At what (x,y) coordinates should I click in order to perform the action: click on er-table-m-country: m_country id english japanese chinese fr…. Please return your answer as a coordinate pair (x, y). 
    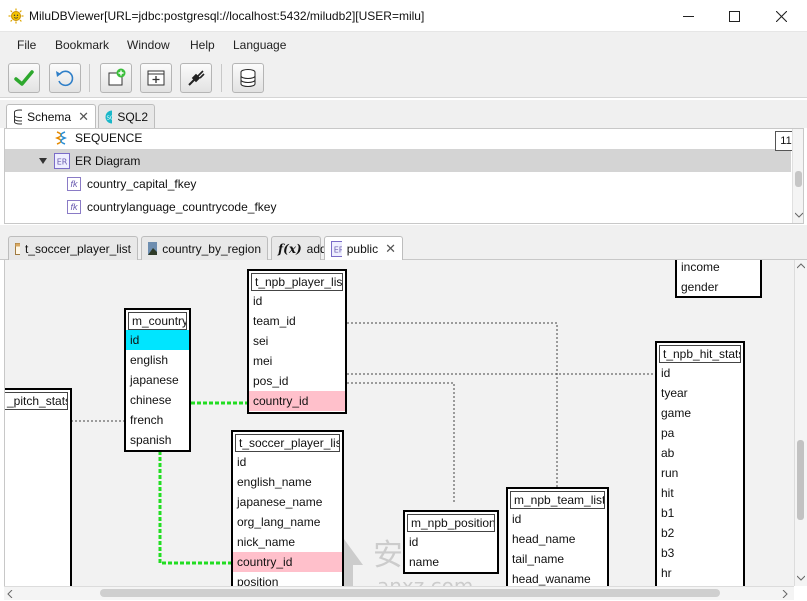
    Looking at the image, I should click on (157, 380).